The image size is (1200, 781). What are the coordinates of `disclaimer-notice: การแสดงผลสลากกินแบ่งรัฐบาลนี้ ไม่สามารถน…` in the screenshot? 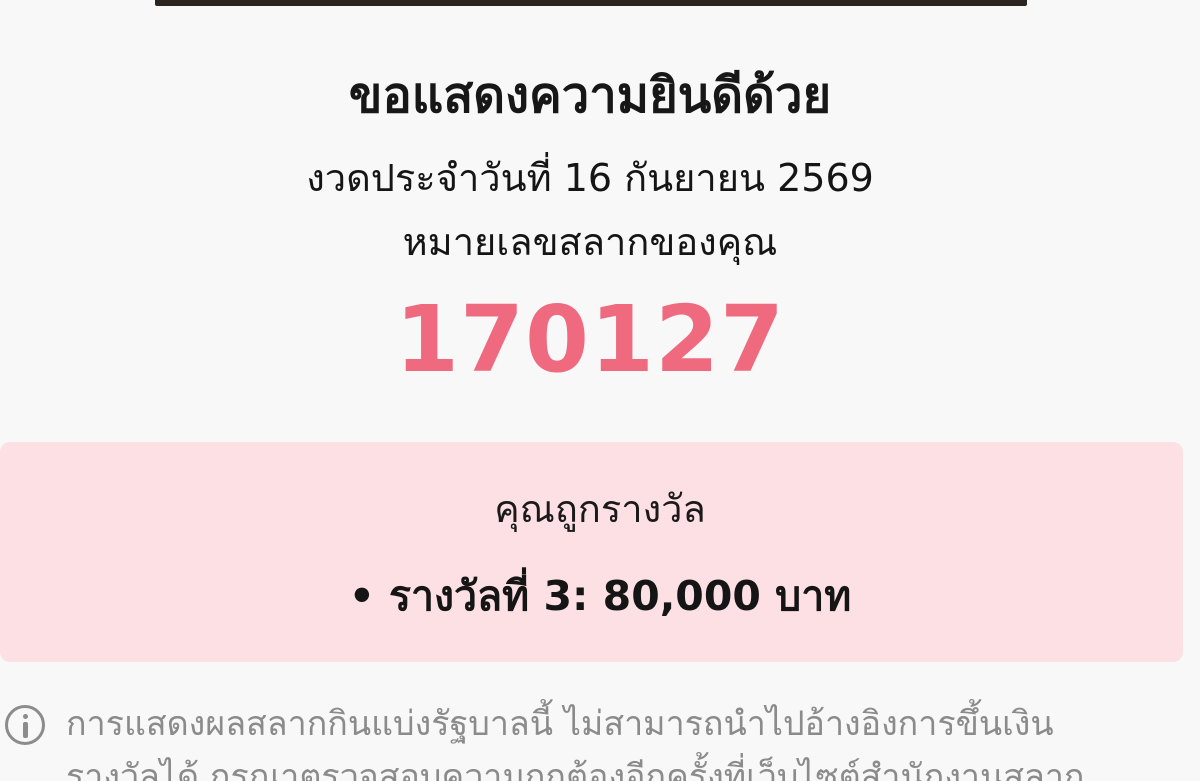 It's located at (600, 739).